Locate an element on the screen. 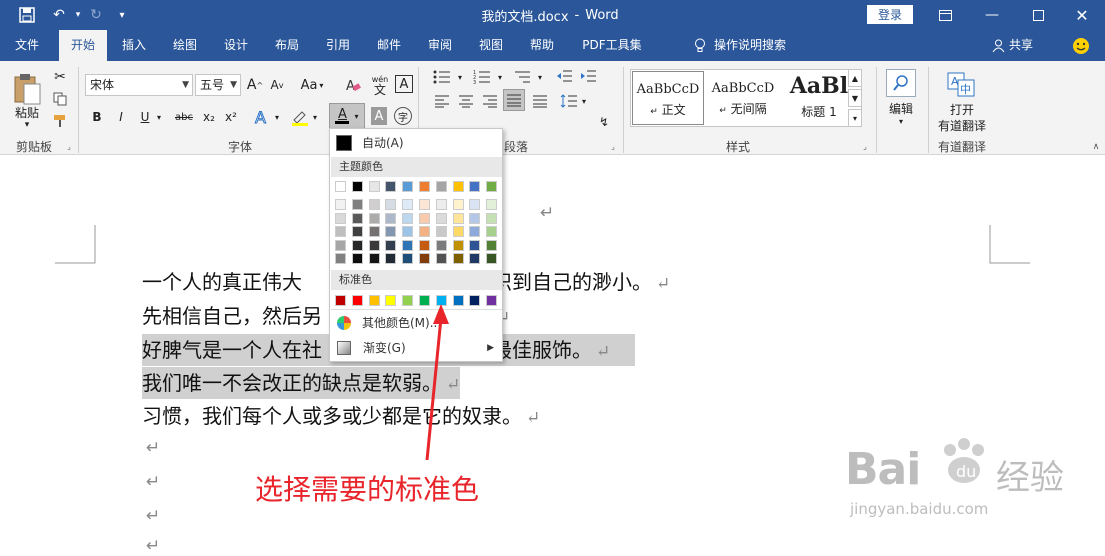 Image resolution: width=1105 pixels, height=556 pixels. asian-layout-icon: ↯ is located at coordinates (604, 122).